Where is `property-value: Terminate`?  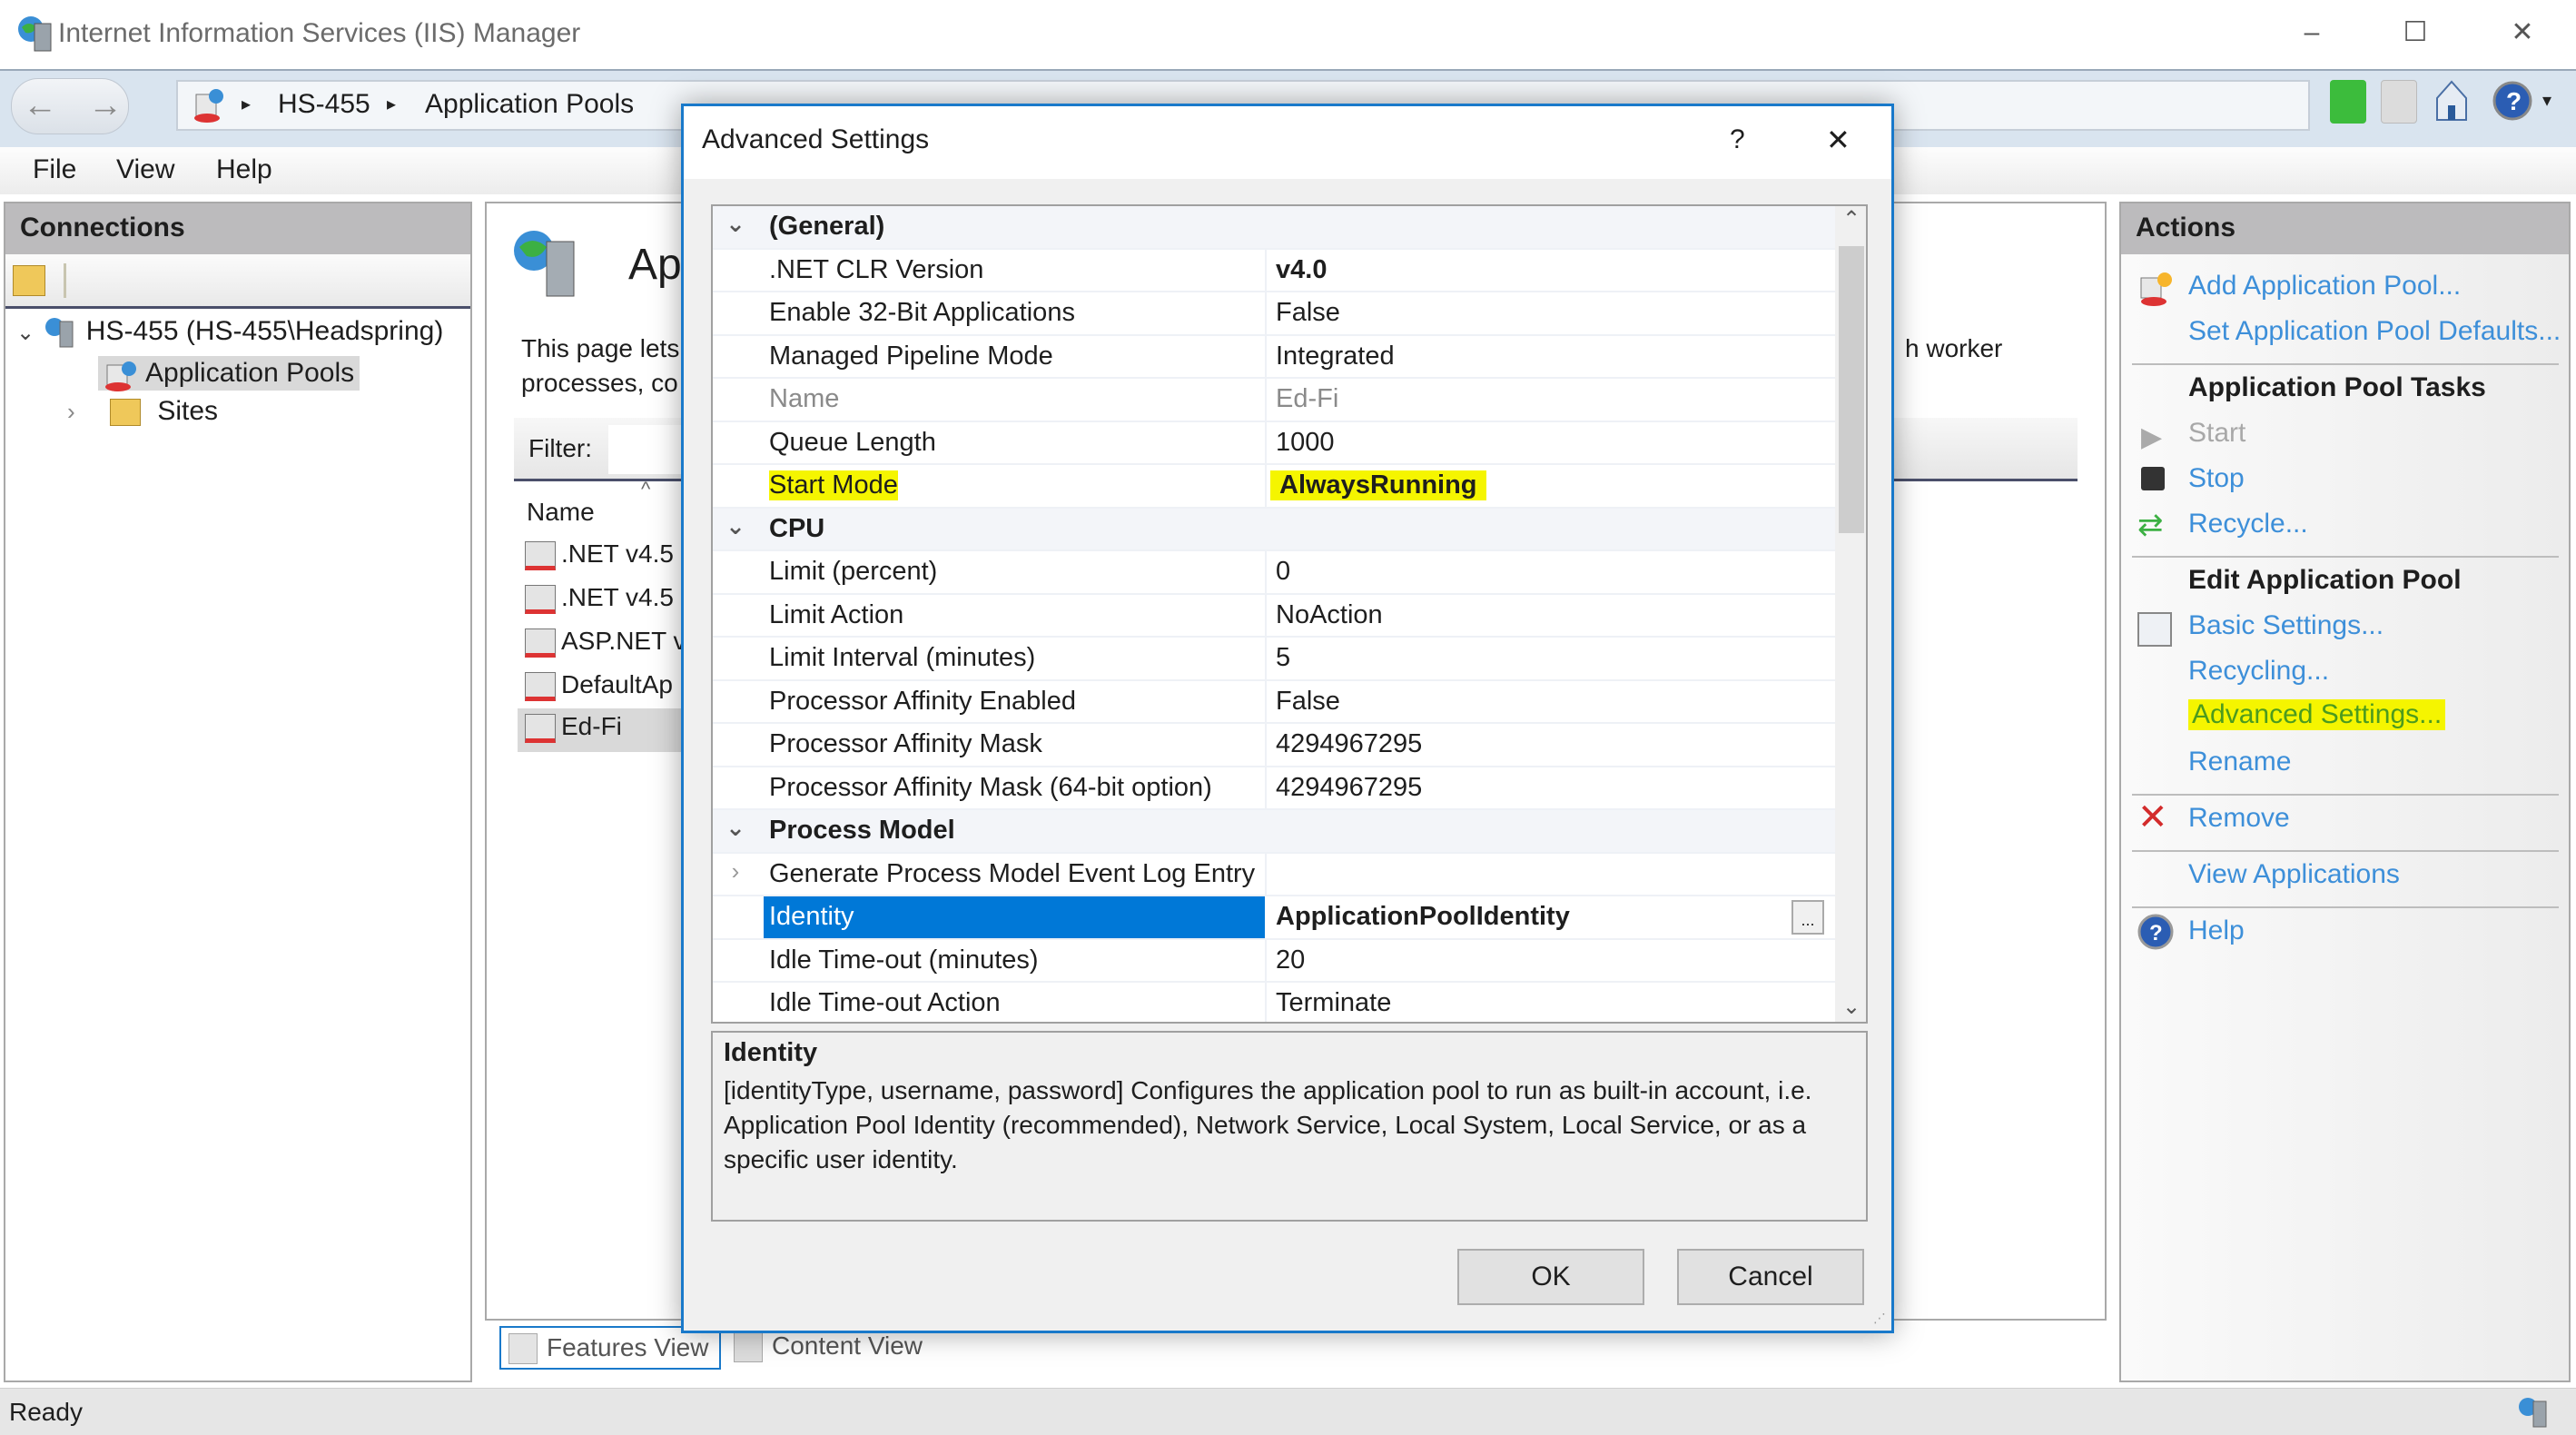 property-value: Terminate is located at coordinates (1333, 1003).